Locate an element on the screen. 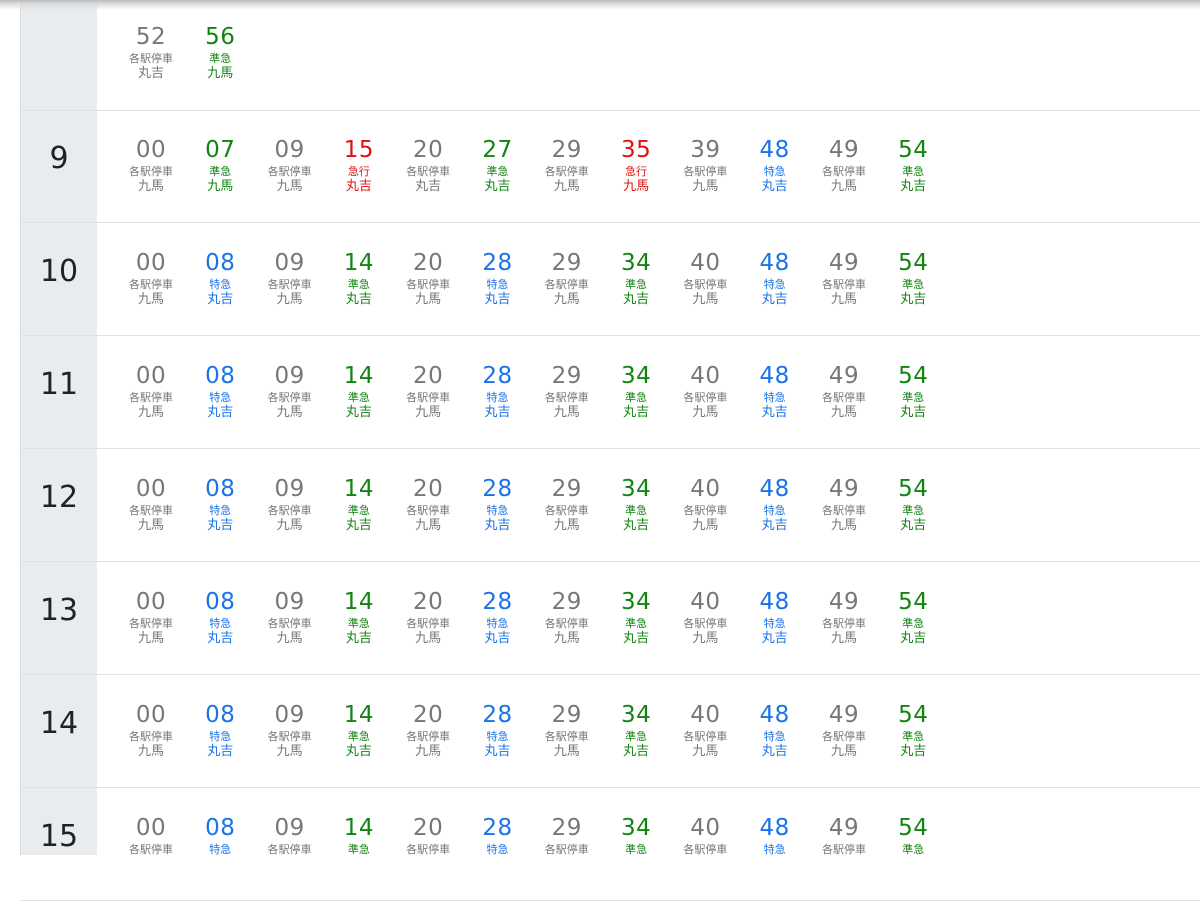 This screenshot has width=1200, height=901. train-entry: 08 特急 is located at coordinates (220, 836).